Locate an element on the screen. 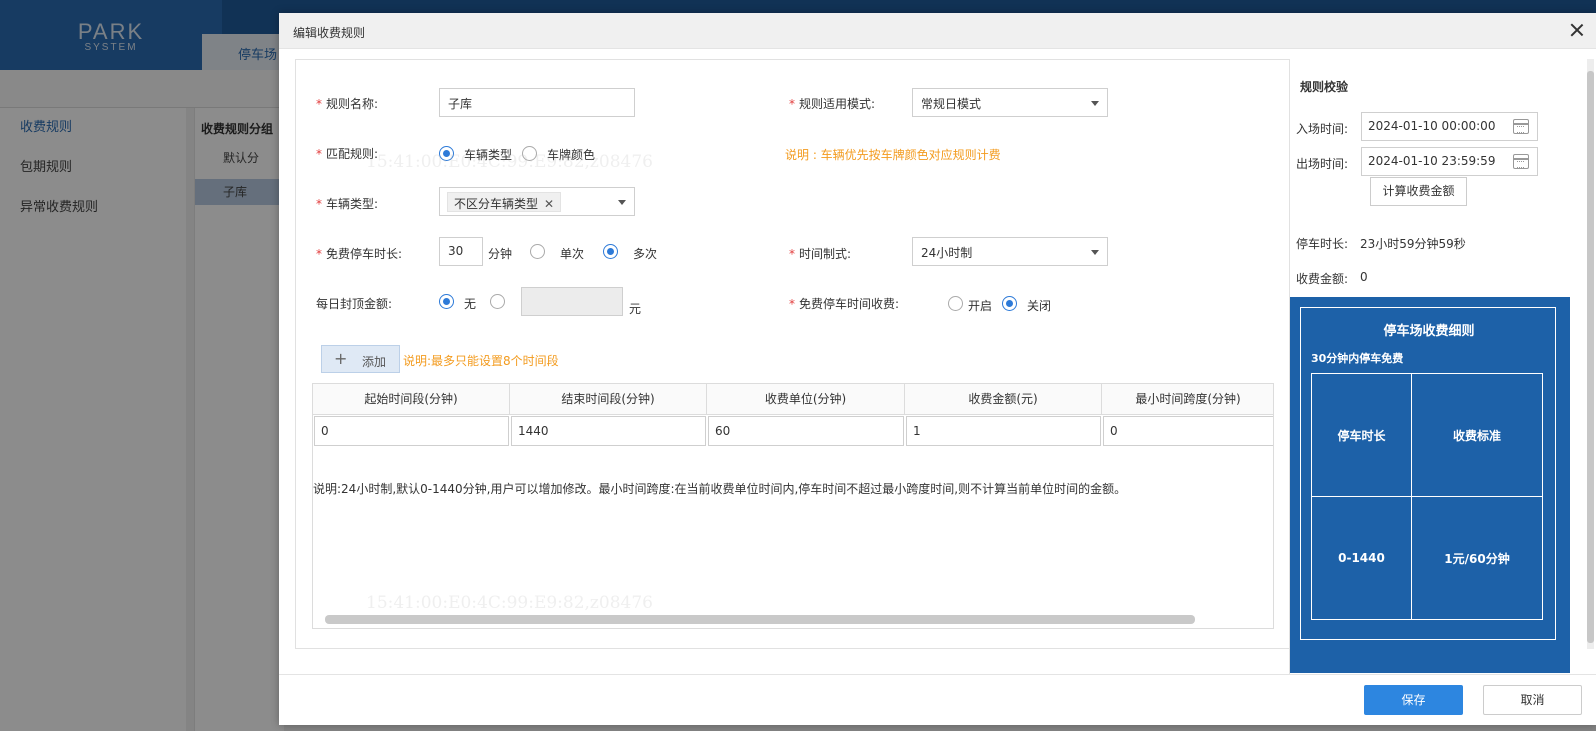 The image size is (1596, 731). cancel-button: 取消 is located at coordinates (1532, 700).